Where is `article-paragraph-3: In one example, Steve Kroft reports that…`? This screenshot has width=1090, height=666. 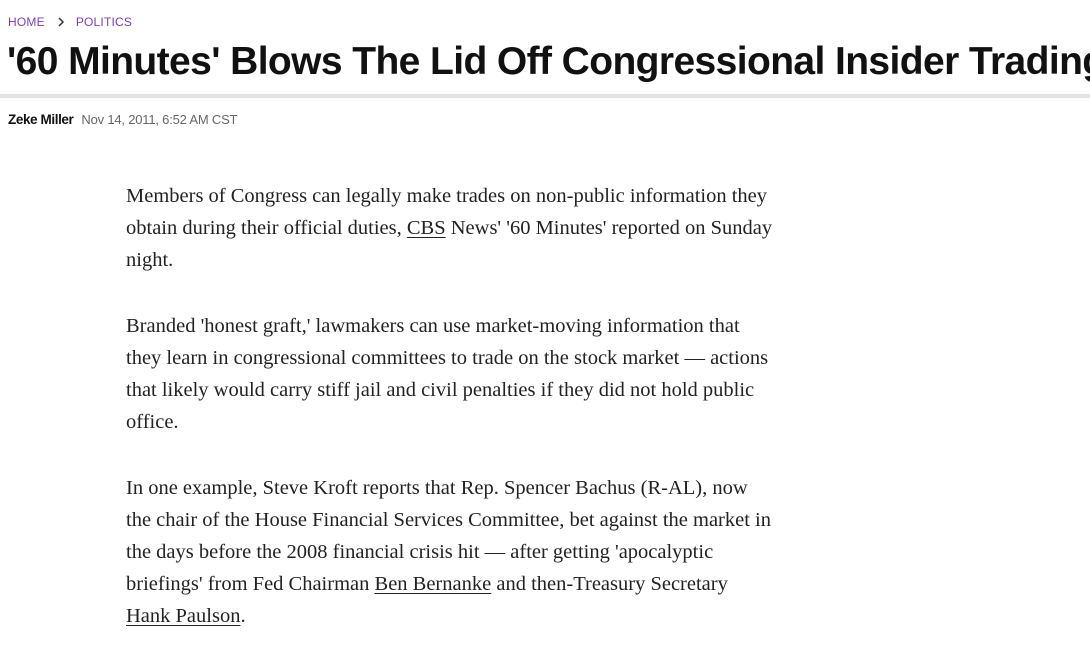 article-paragraph-3: In one example, Steve Kroft reports that… is located at coordinates (451, 552).